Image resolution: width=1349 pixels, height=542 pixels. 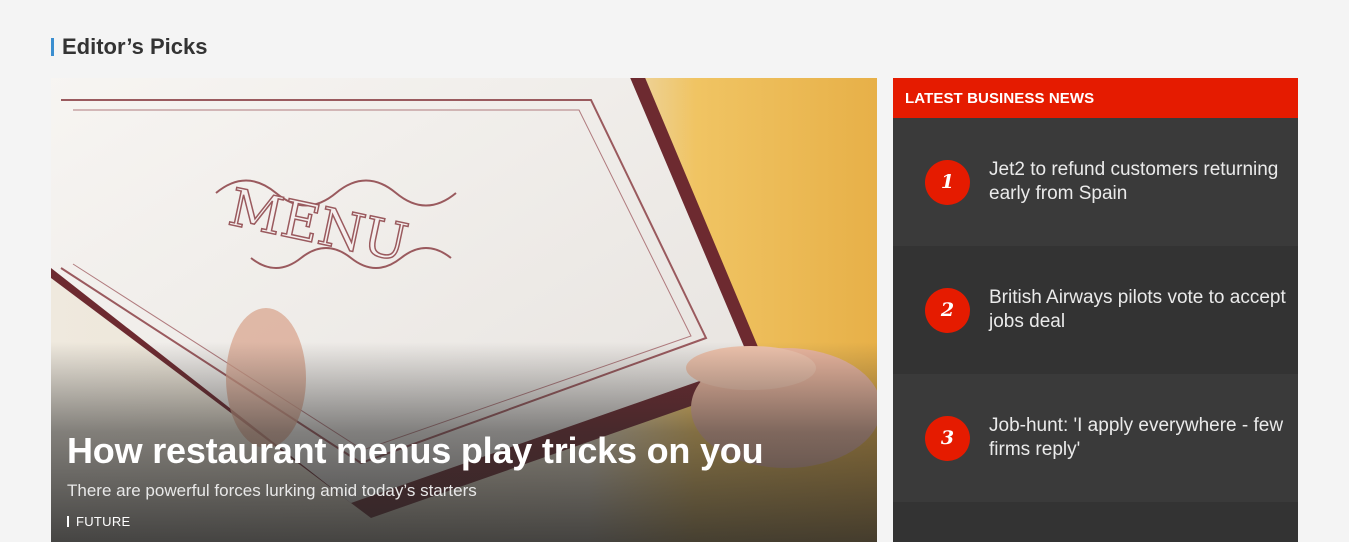 I want to click on rank-badge: 3, so click(x=947, y=438).